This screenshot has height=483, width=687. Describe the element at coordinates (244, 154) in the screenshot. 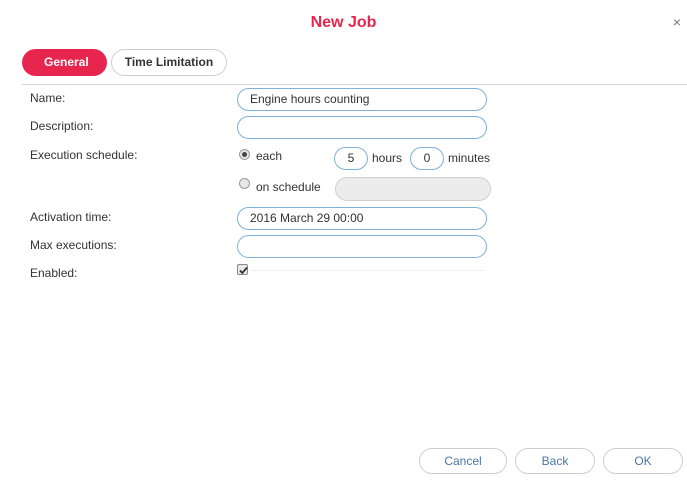

I see `each-radio` at that location.